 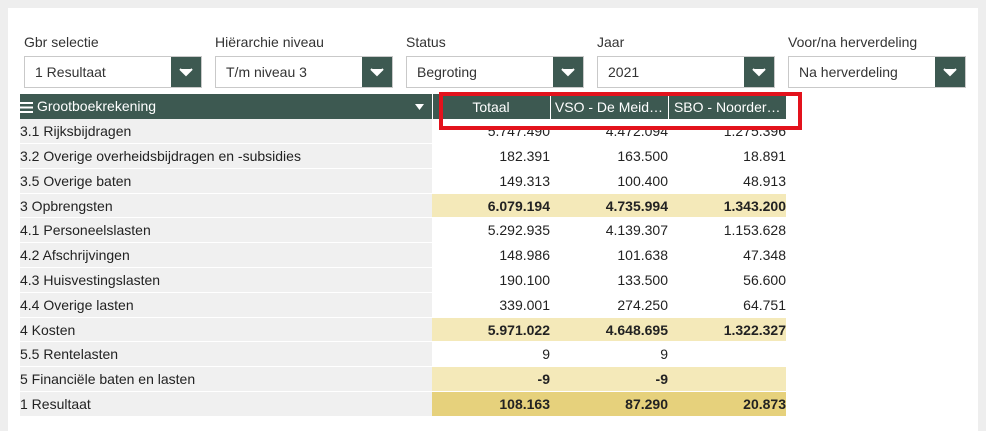 I want to click on gbr-selectie-select: 1 Resultaat, so click(x=113, y=72).